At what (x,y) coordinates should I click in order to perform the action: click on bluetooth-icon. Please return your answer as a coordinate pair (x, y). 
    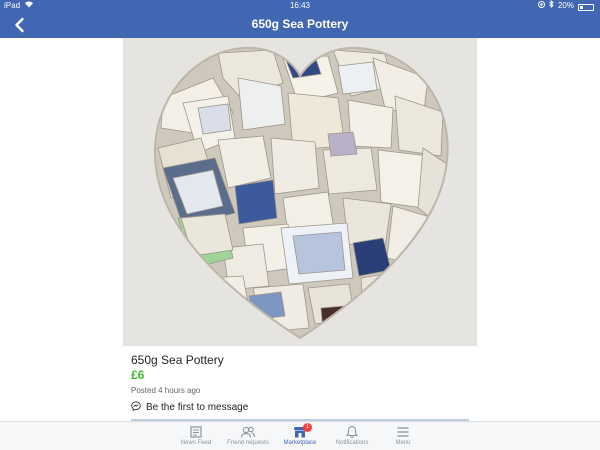
    Looking at the image, I should click on (551, 6).